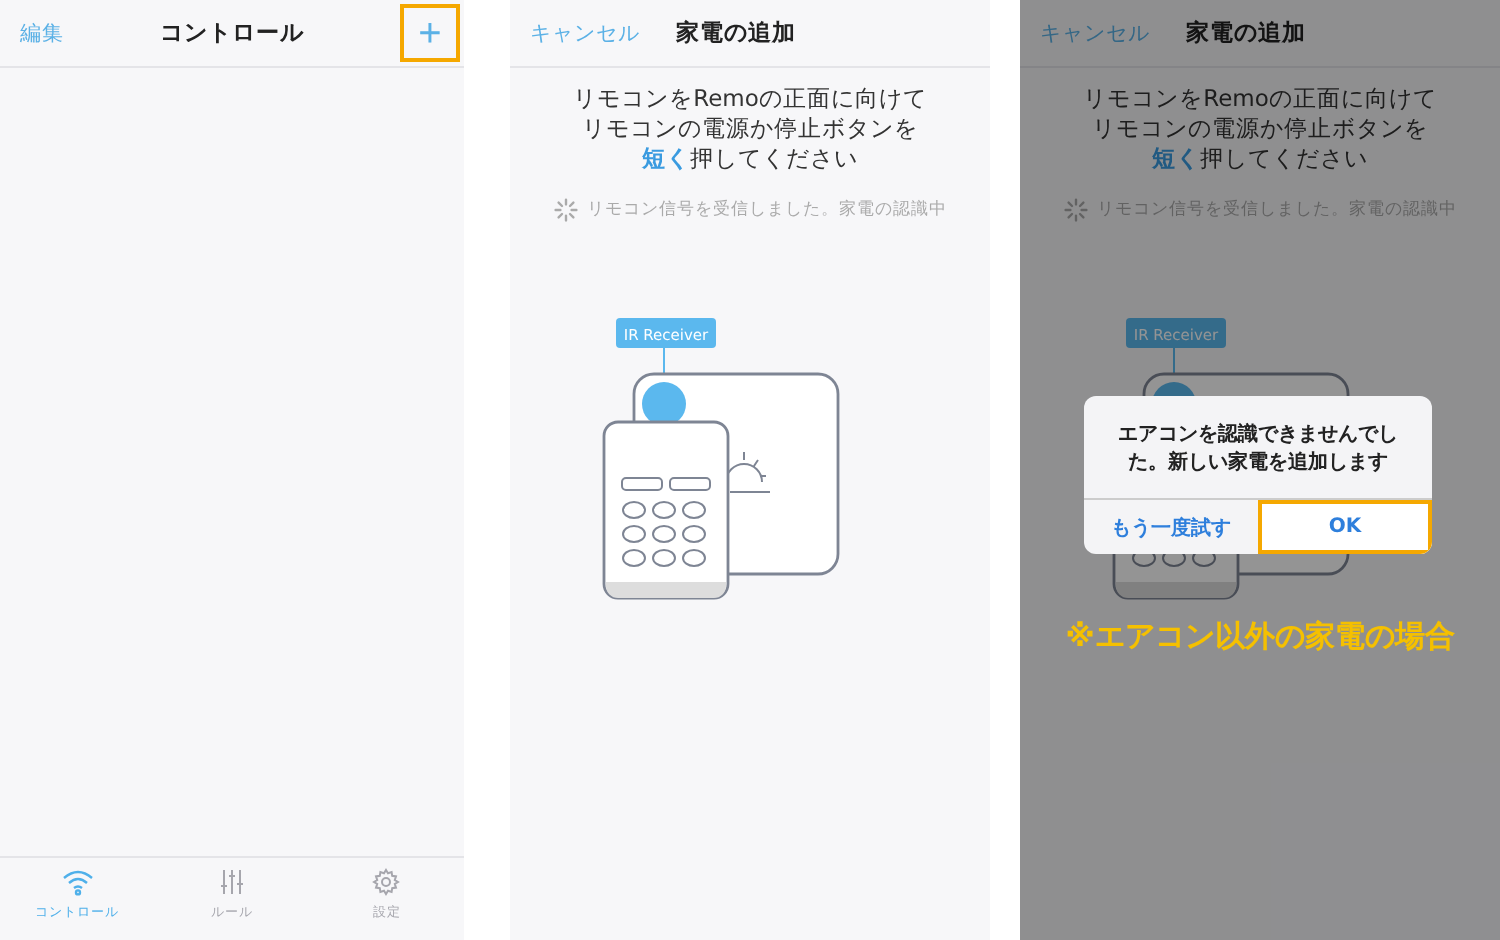  What do you see at coordinates (1345, 527) in the screenshot?
I see `dialog-button: OK` at bounding box center [1345, 527].